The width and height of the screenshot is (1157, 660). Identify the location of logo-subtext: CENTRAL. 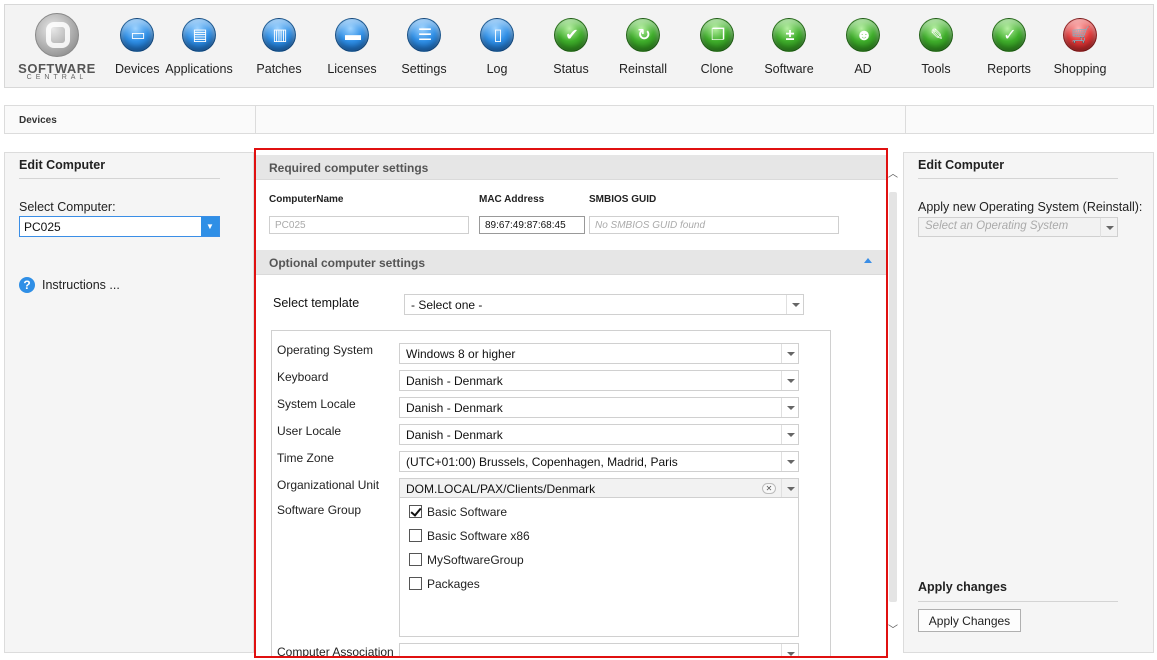
(57, 77).